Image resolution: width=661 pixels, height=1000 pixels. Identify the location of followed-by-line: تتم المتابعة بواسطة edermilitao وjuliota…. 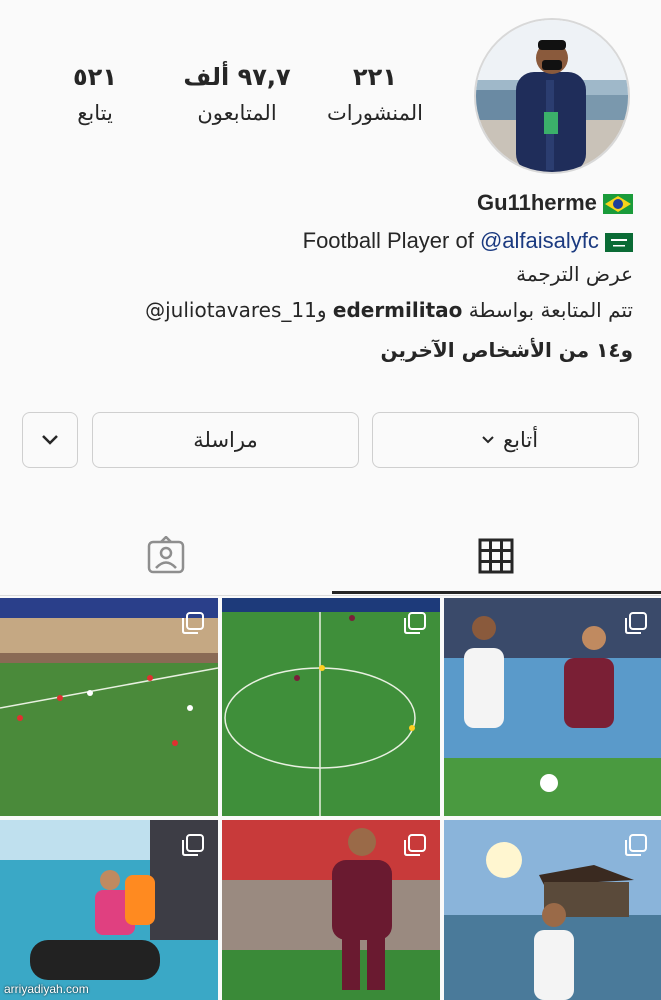
(323, 310).